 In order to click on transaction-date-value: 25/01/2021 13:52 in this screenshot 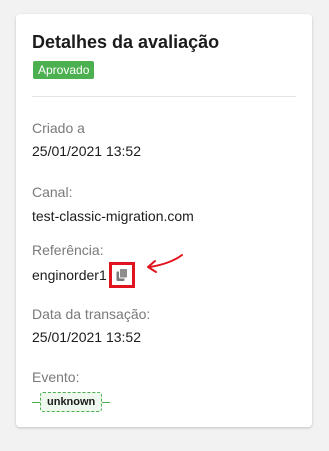, I will do `click(86, 337)`.